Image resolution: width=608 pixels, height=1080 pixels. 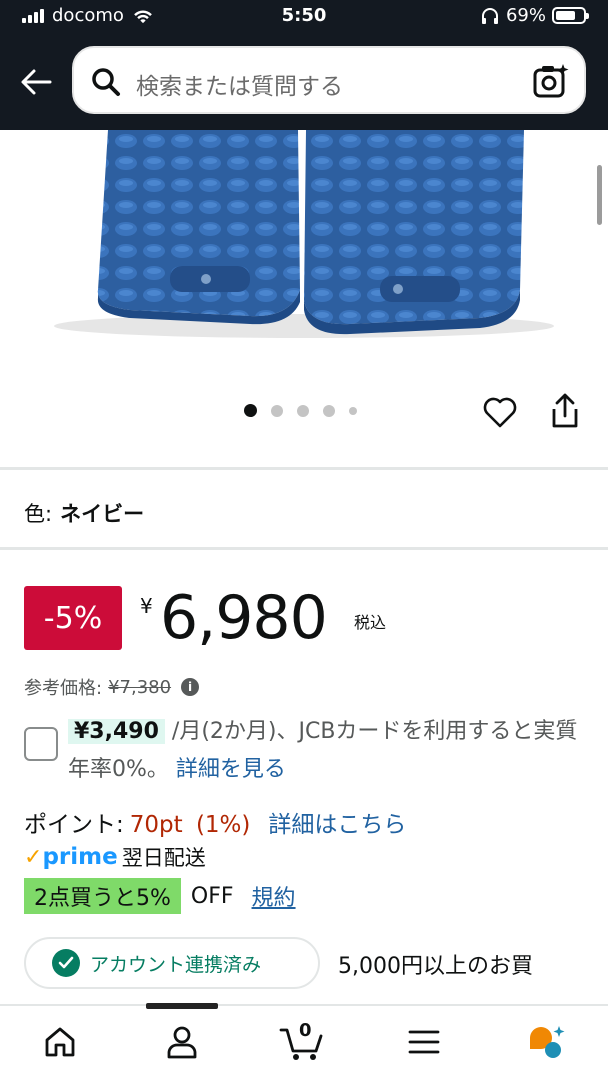 I want to click on battery-icon, so click(x=570, y=15).